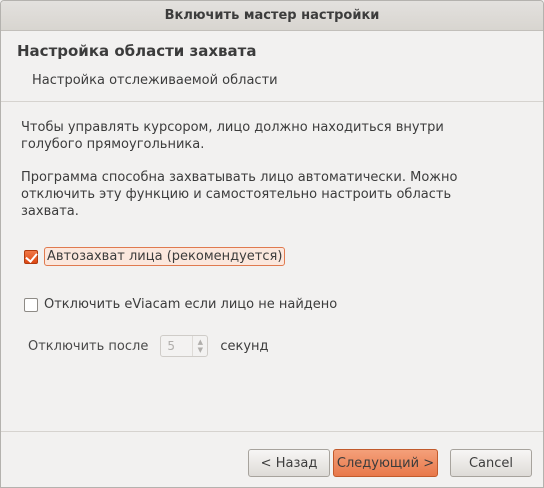 The height and width of the screenshot is (488, 544). I want to click on page-subtitle: Настройка отслеживаемой области, so click(155, 80).